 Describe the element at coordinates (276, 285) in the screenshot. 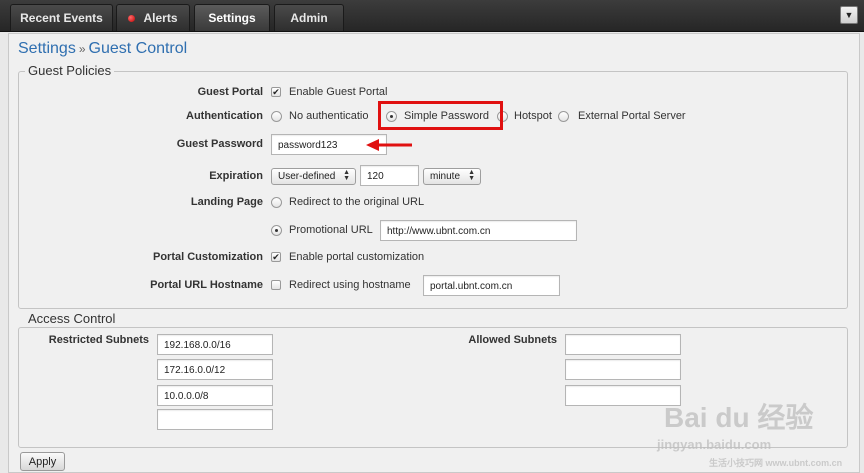

I see `portal-url-hostname-checkbox` at that location.